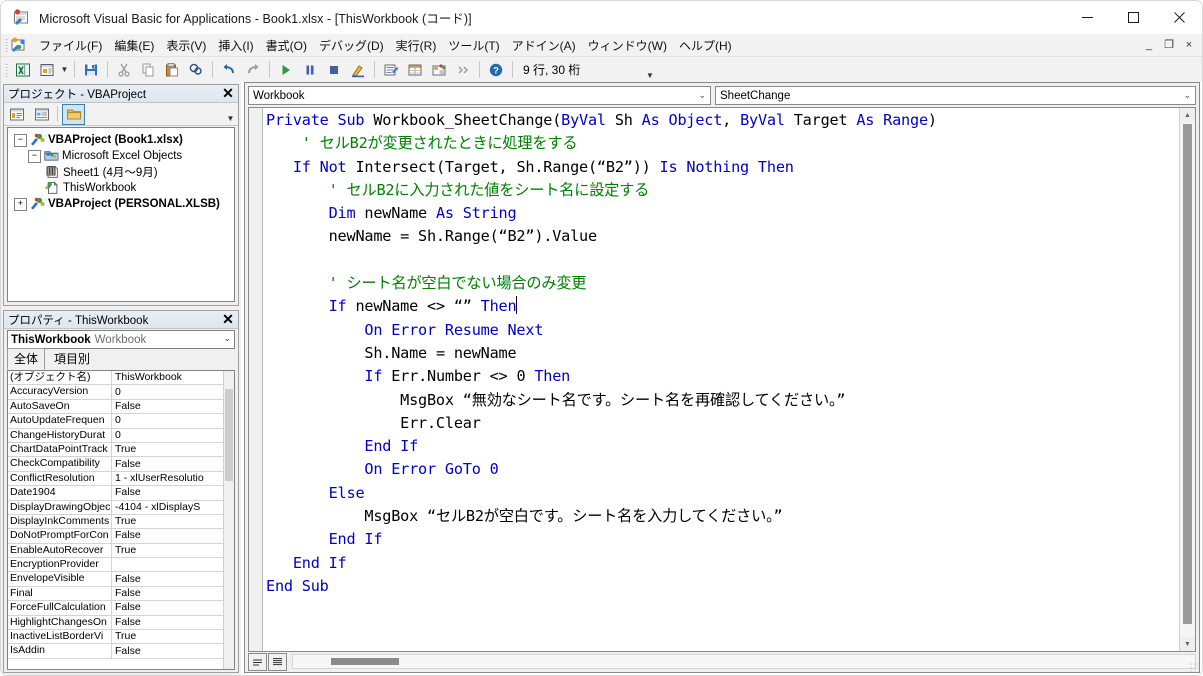  I want to click on project-explorer-icon, so click(391, 69).